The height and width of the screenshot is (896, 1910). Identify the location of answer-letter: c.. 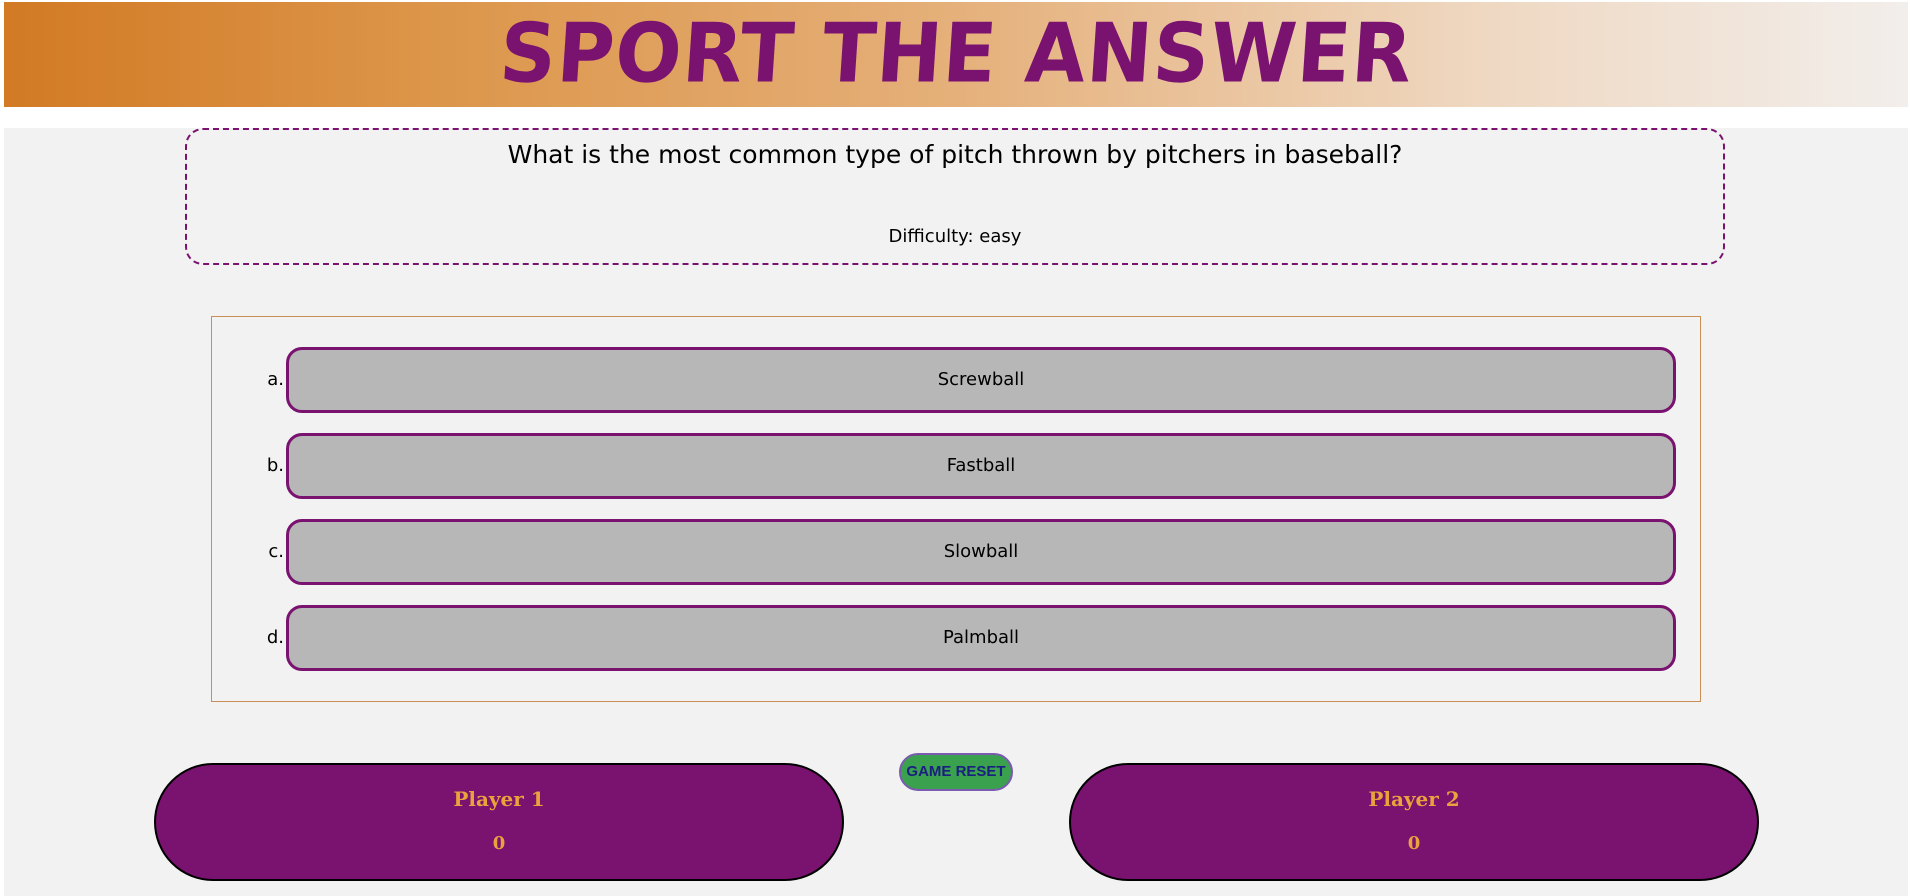
(276, 551).